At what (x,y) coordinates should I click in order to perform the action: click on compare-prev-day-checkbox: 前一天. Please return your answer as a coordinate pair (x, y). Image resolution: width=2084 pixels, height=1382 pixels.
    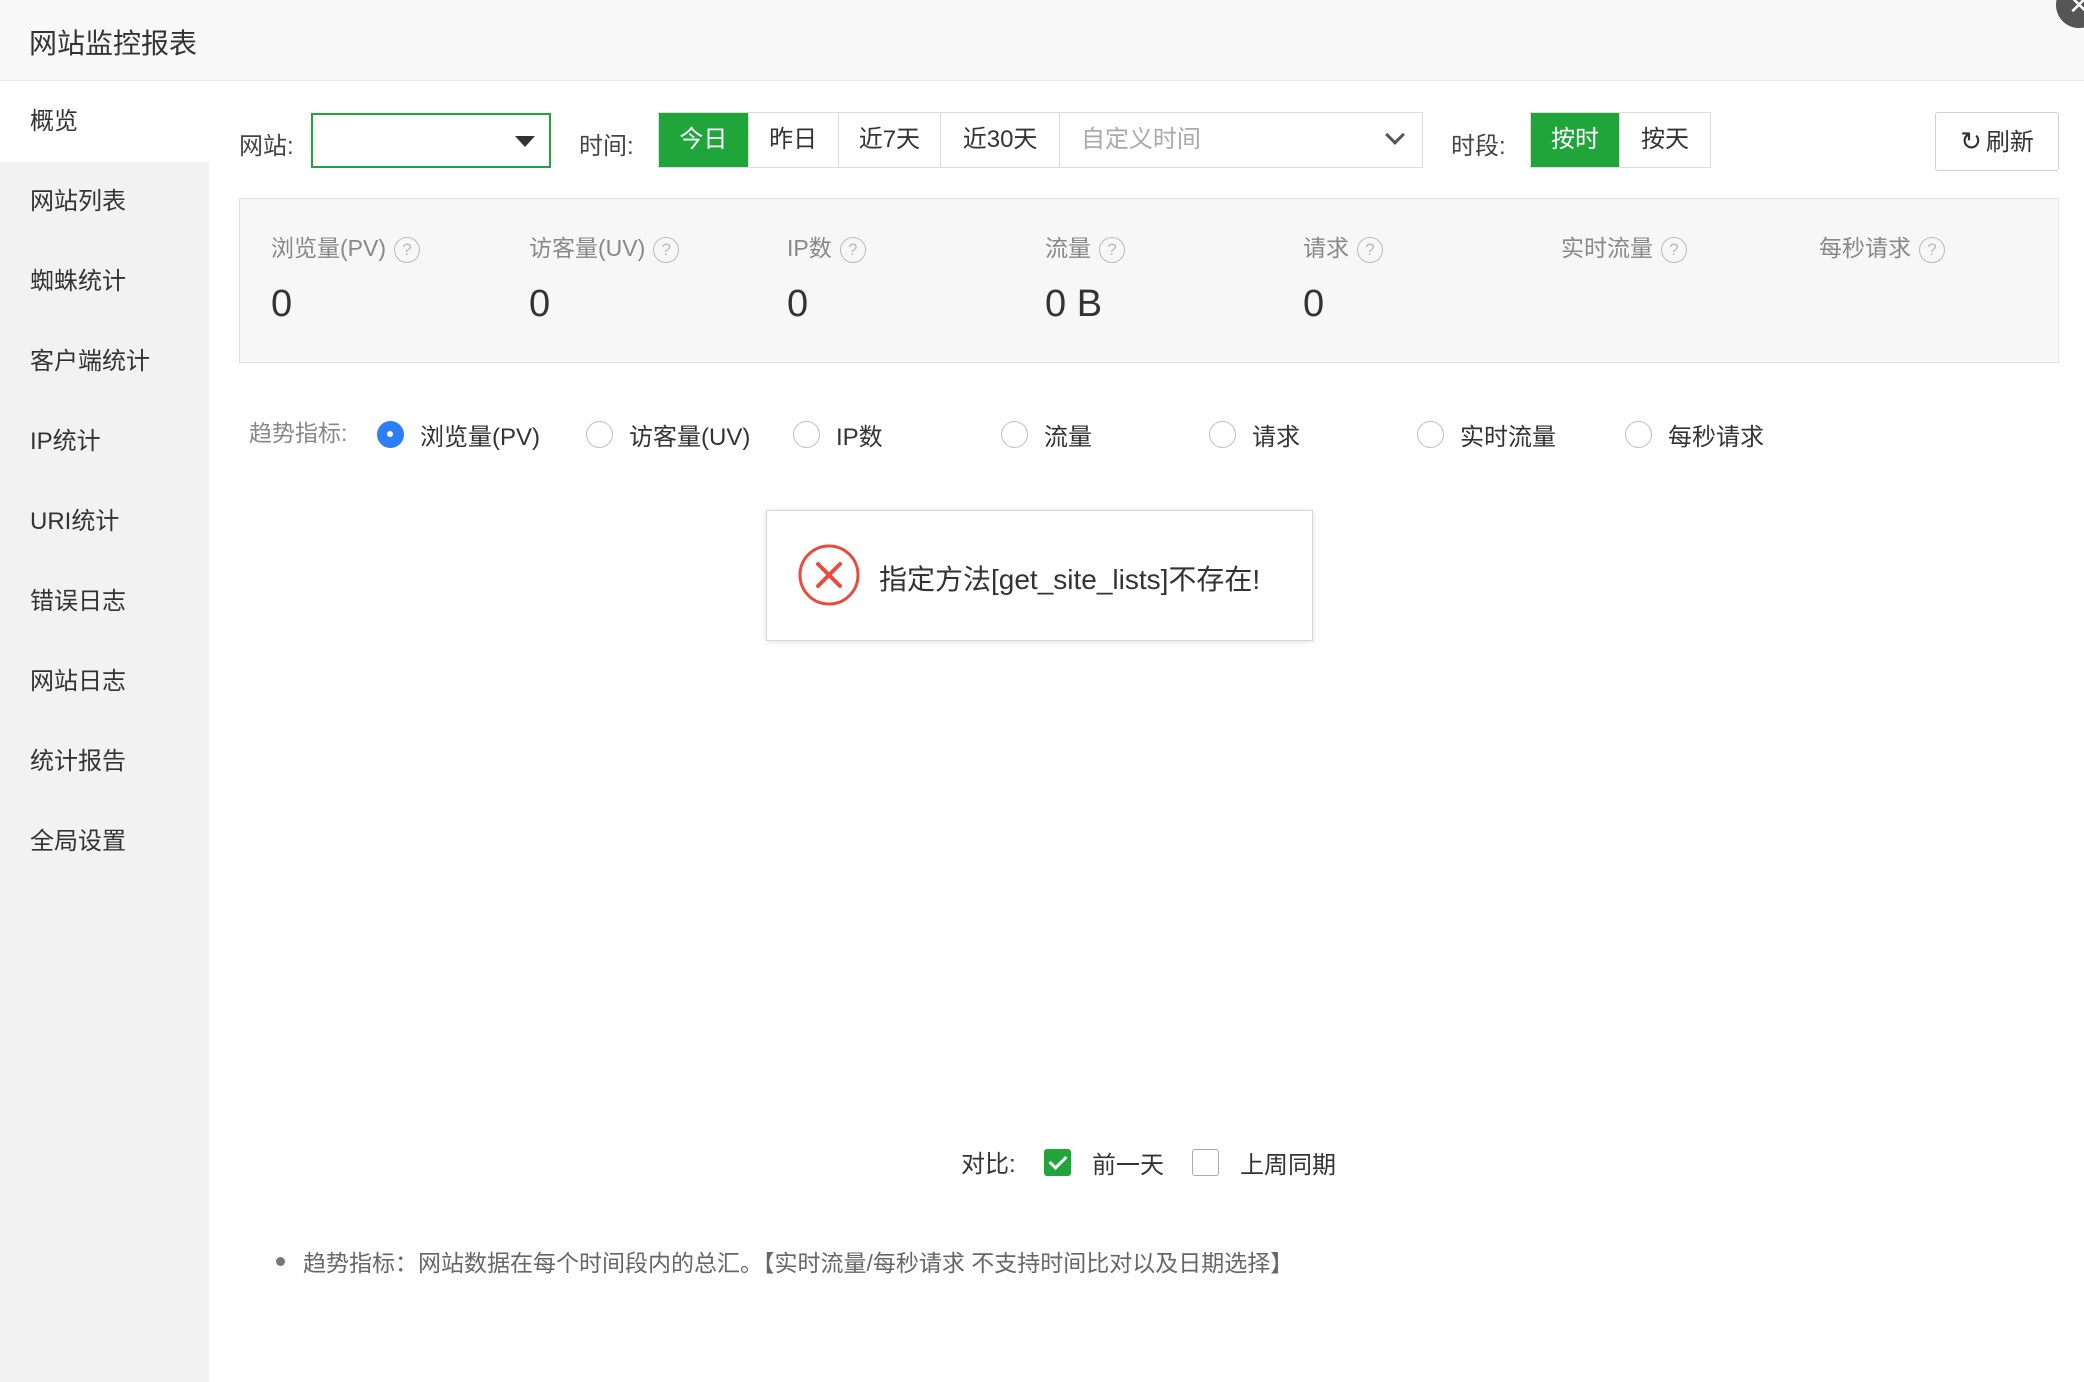
    Looking at the image, I should click on (1104, 1162).